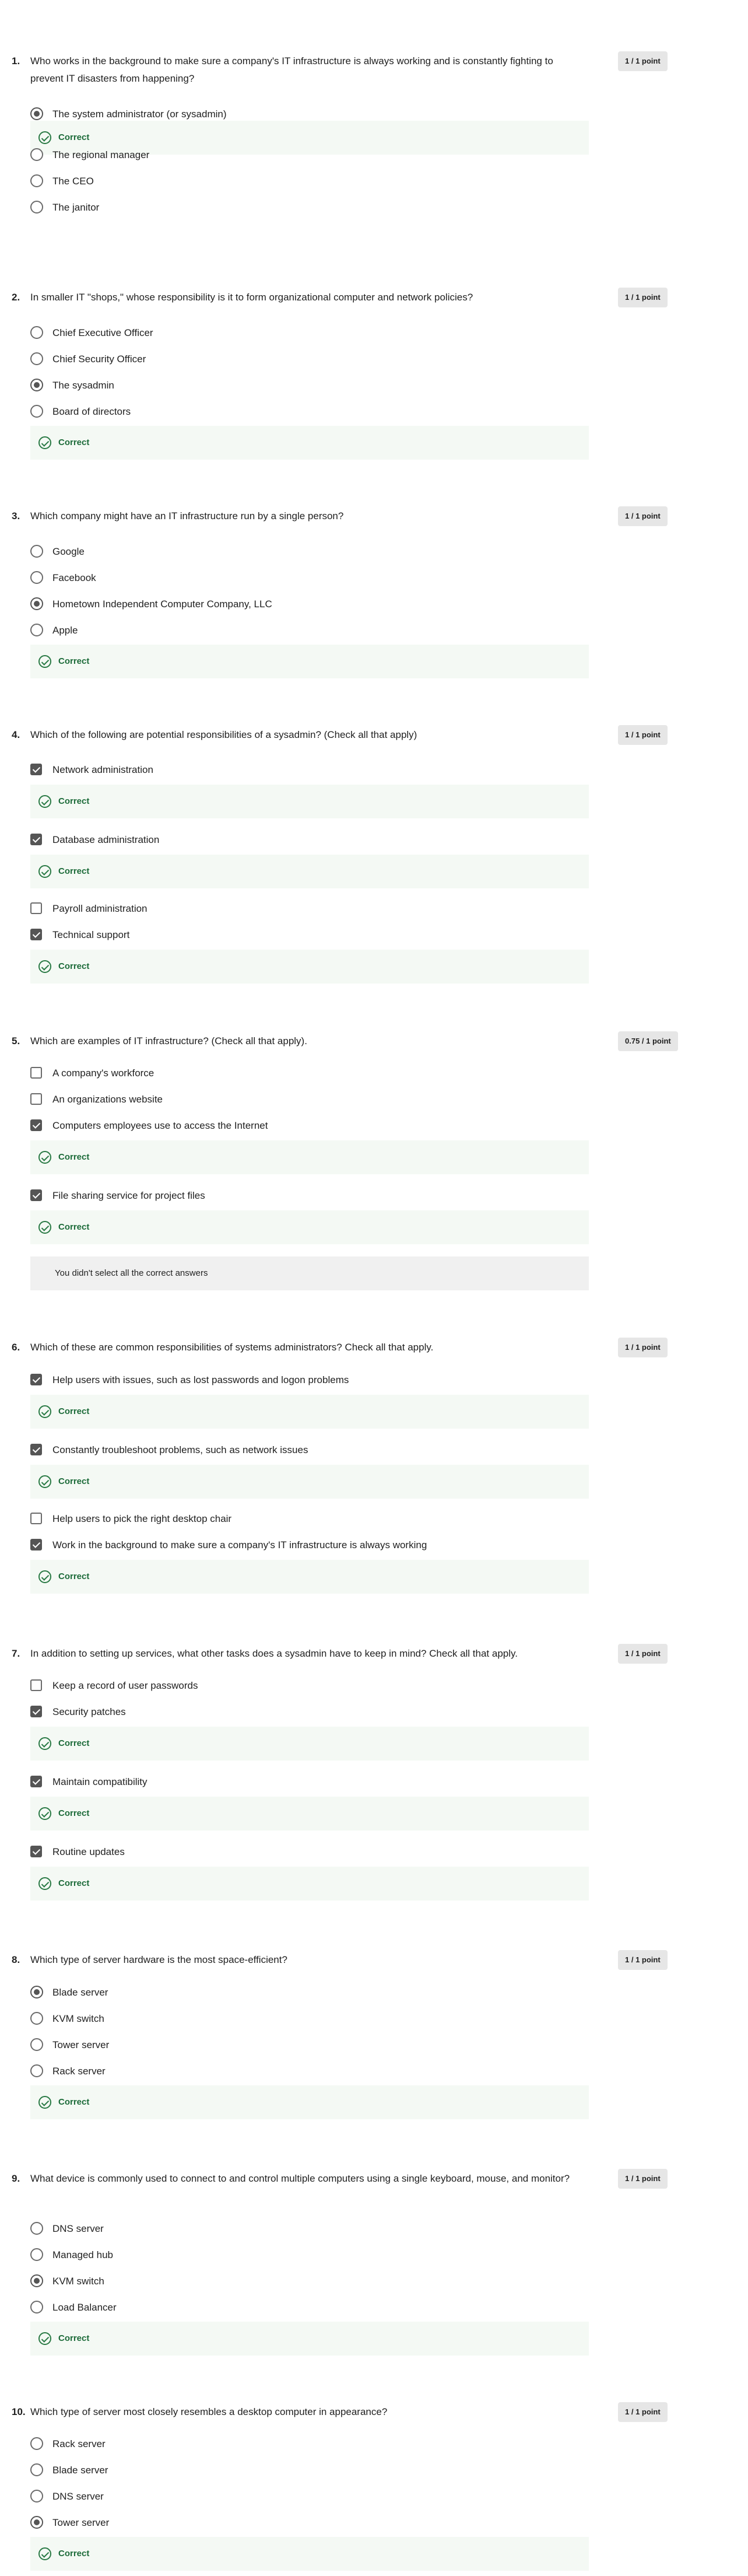 The image size is (748, 2576). Describe the element at coordinates (75, 208) in the screenshot. I see `option-label: The janitor` at that location.